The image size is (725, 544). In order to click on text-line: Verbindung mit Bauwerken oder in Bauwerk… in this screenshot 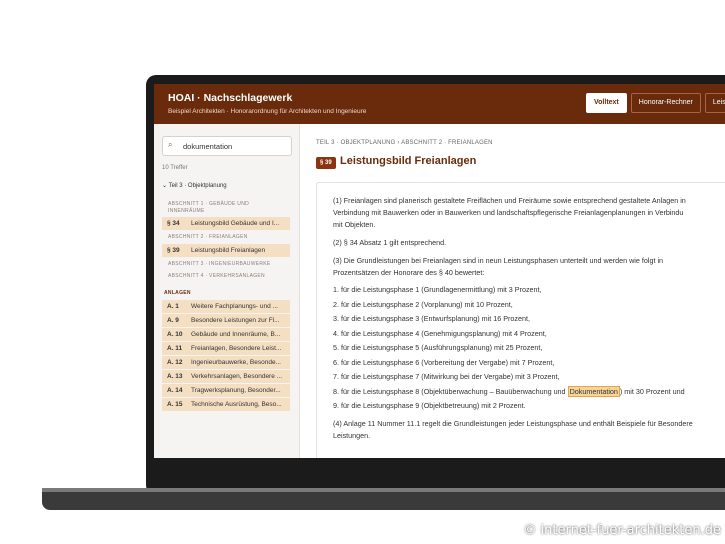, I will do `click(508, 212)`.